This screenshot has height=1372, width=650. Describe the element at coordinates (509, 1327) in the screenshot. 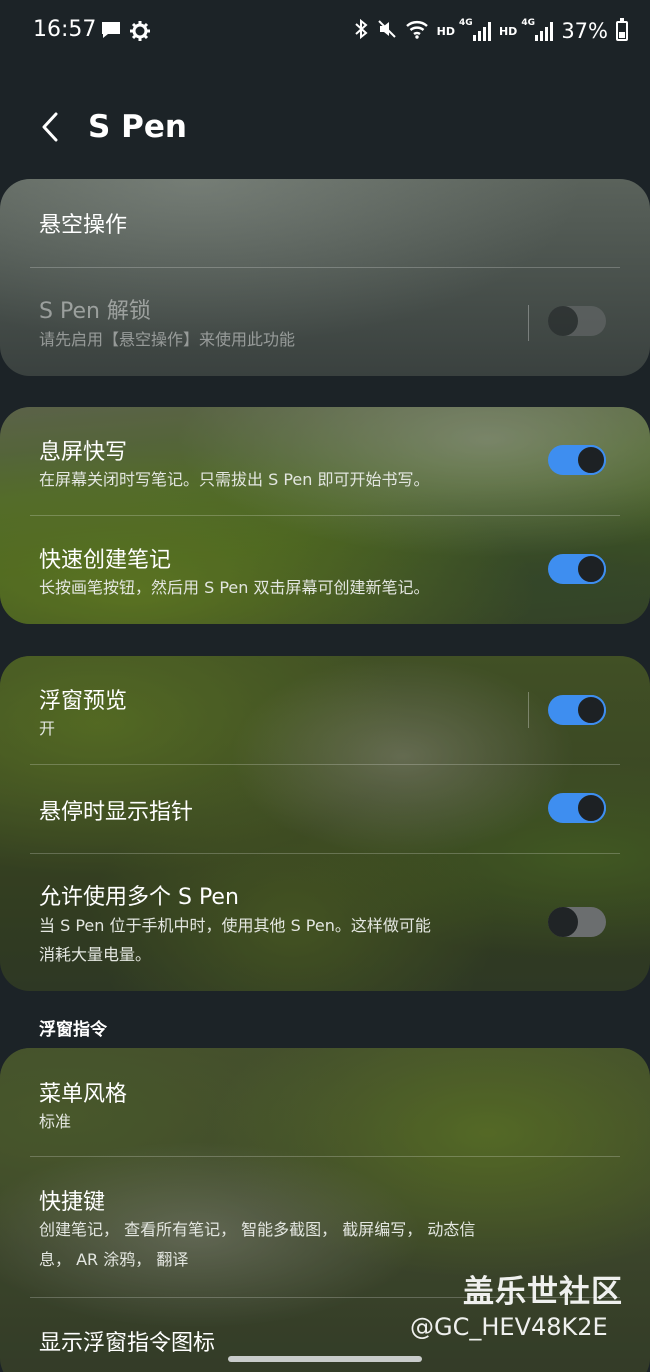

I see `watermark-id: @GC_HEV48K2E` at that location.